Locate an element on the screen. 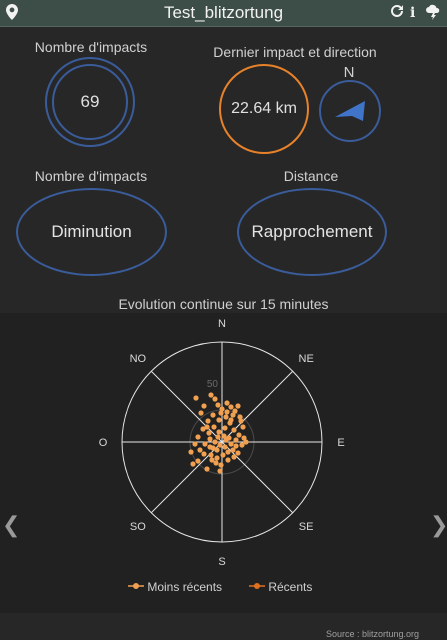 This screenshot has width=447, height=640. direction-compass is located at coordinates (350, 111).